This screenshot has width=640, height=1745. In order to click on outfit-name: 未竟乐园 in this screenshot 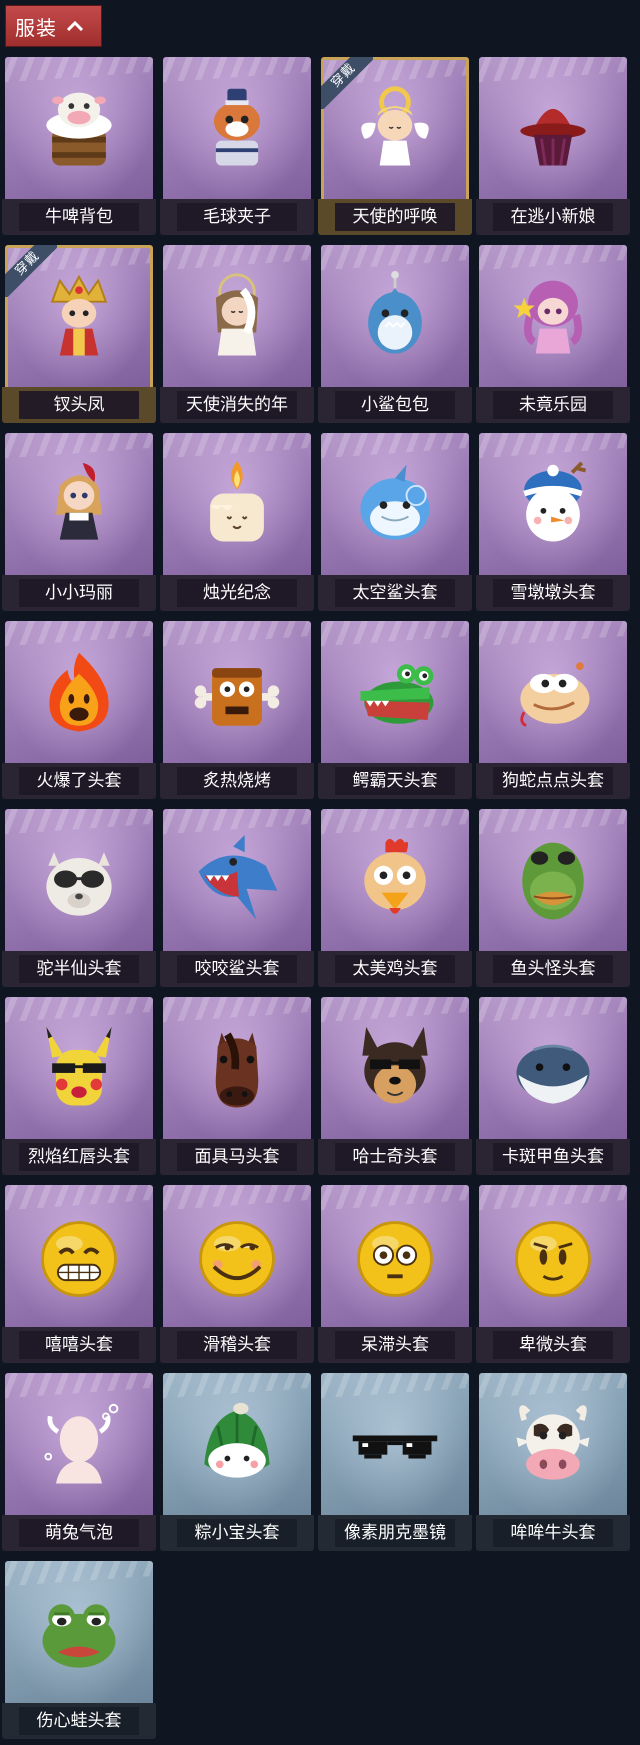, I will do `click(553, 405)`.